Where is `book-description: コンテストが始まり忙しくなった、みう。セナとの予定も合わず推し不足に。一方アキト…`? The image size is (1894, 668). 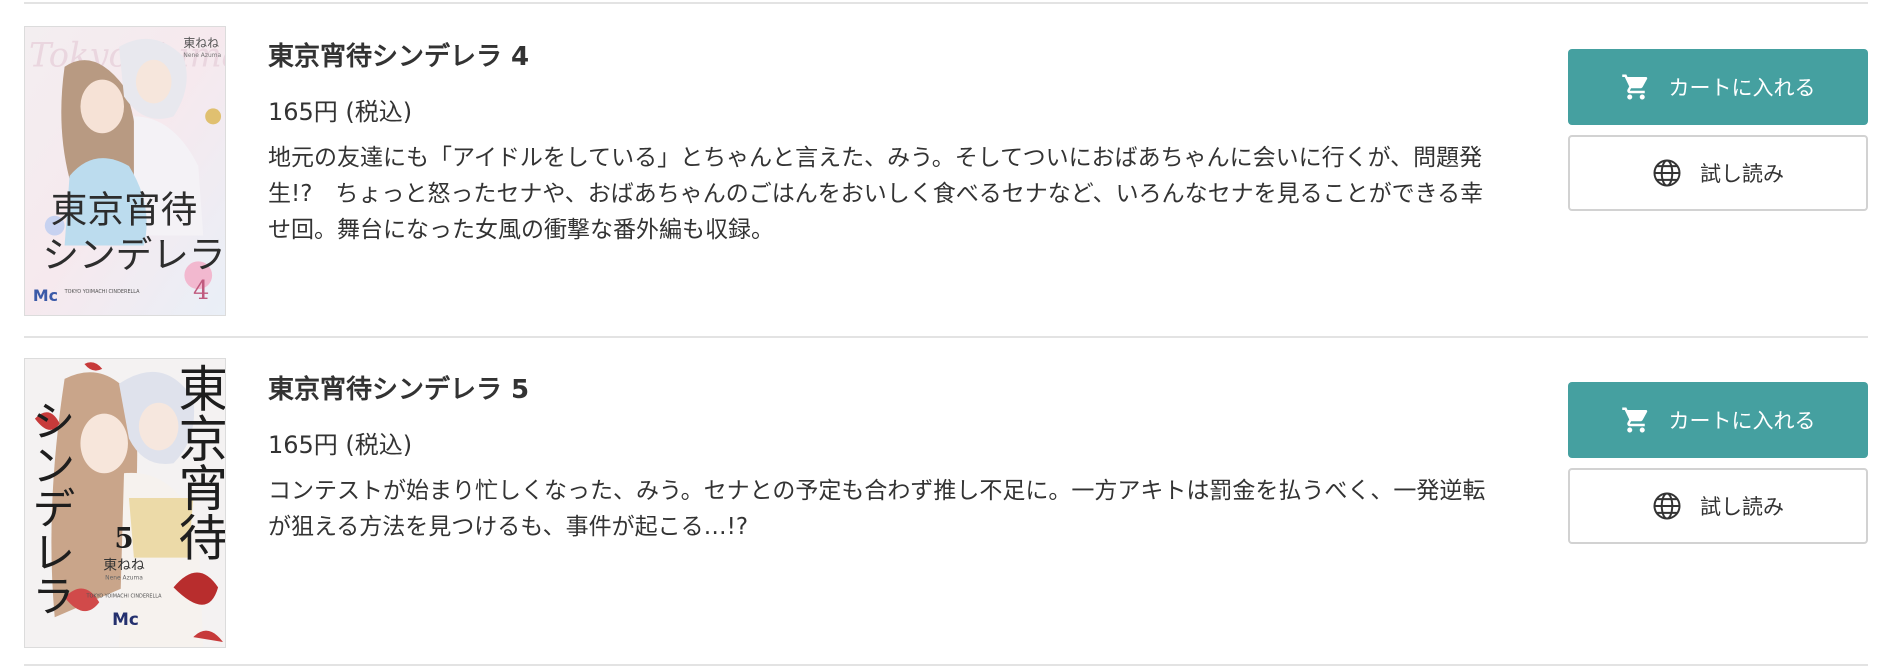 book-description: コンテストが始まり忙しくなった、みう。セナとの予定も合わず推し不足に。一方アキト… is located at coordinates (877, 509).